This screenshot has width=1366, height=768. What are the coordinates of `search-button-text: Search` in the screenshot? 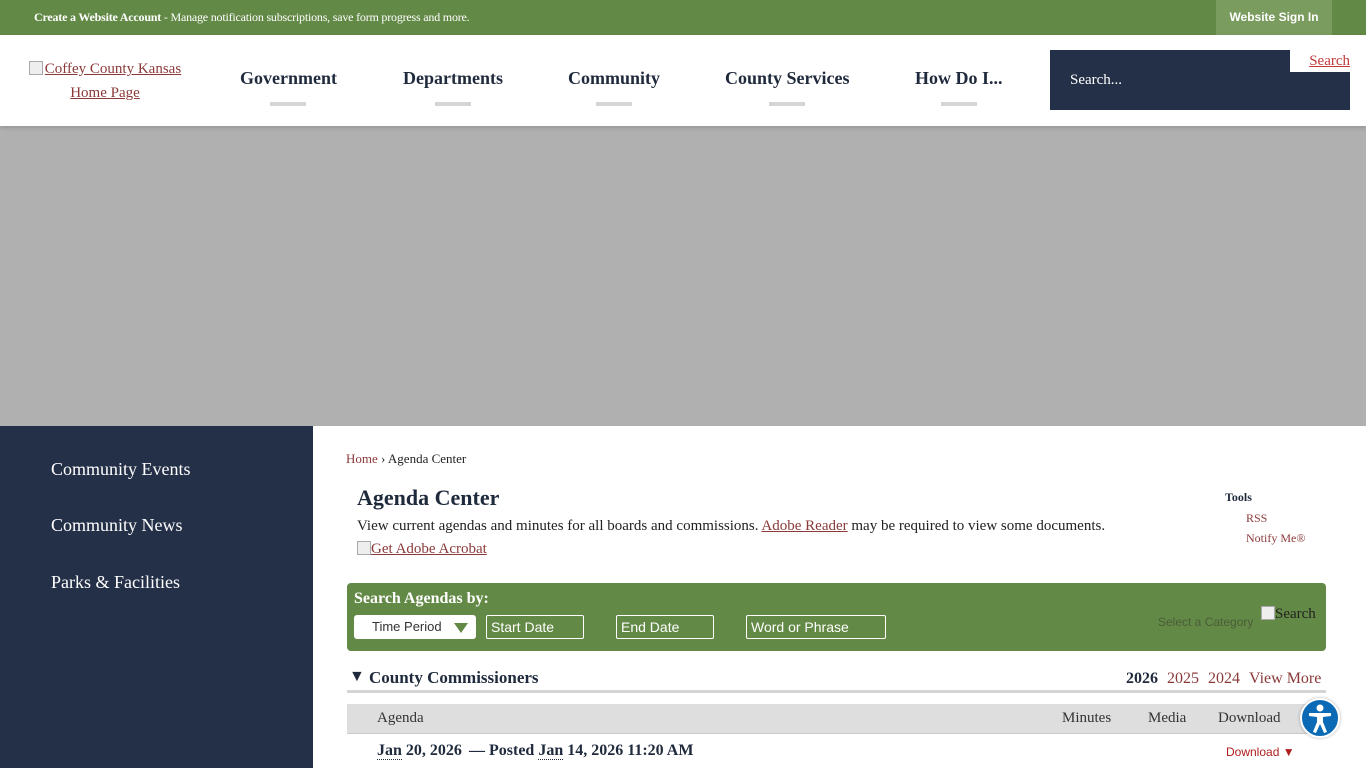 It's located at (1329, 61).